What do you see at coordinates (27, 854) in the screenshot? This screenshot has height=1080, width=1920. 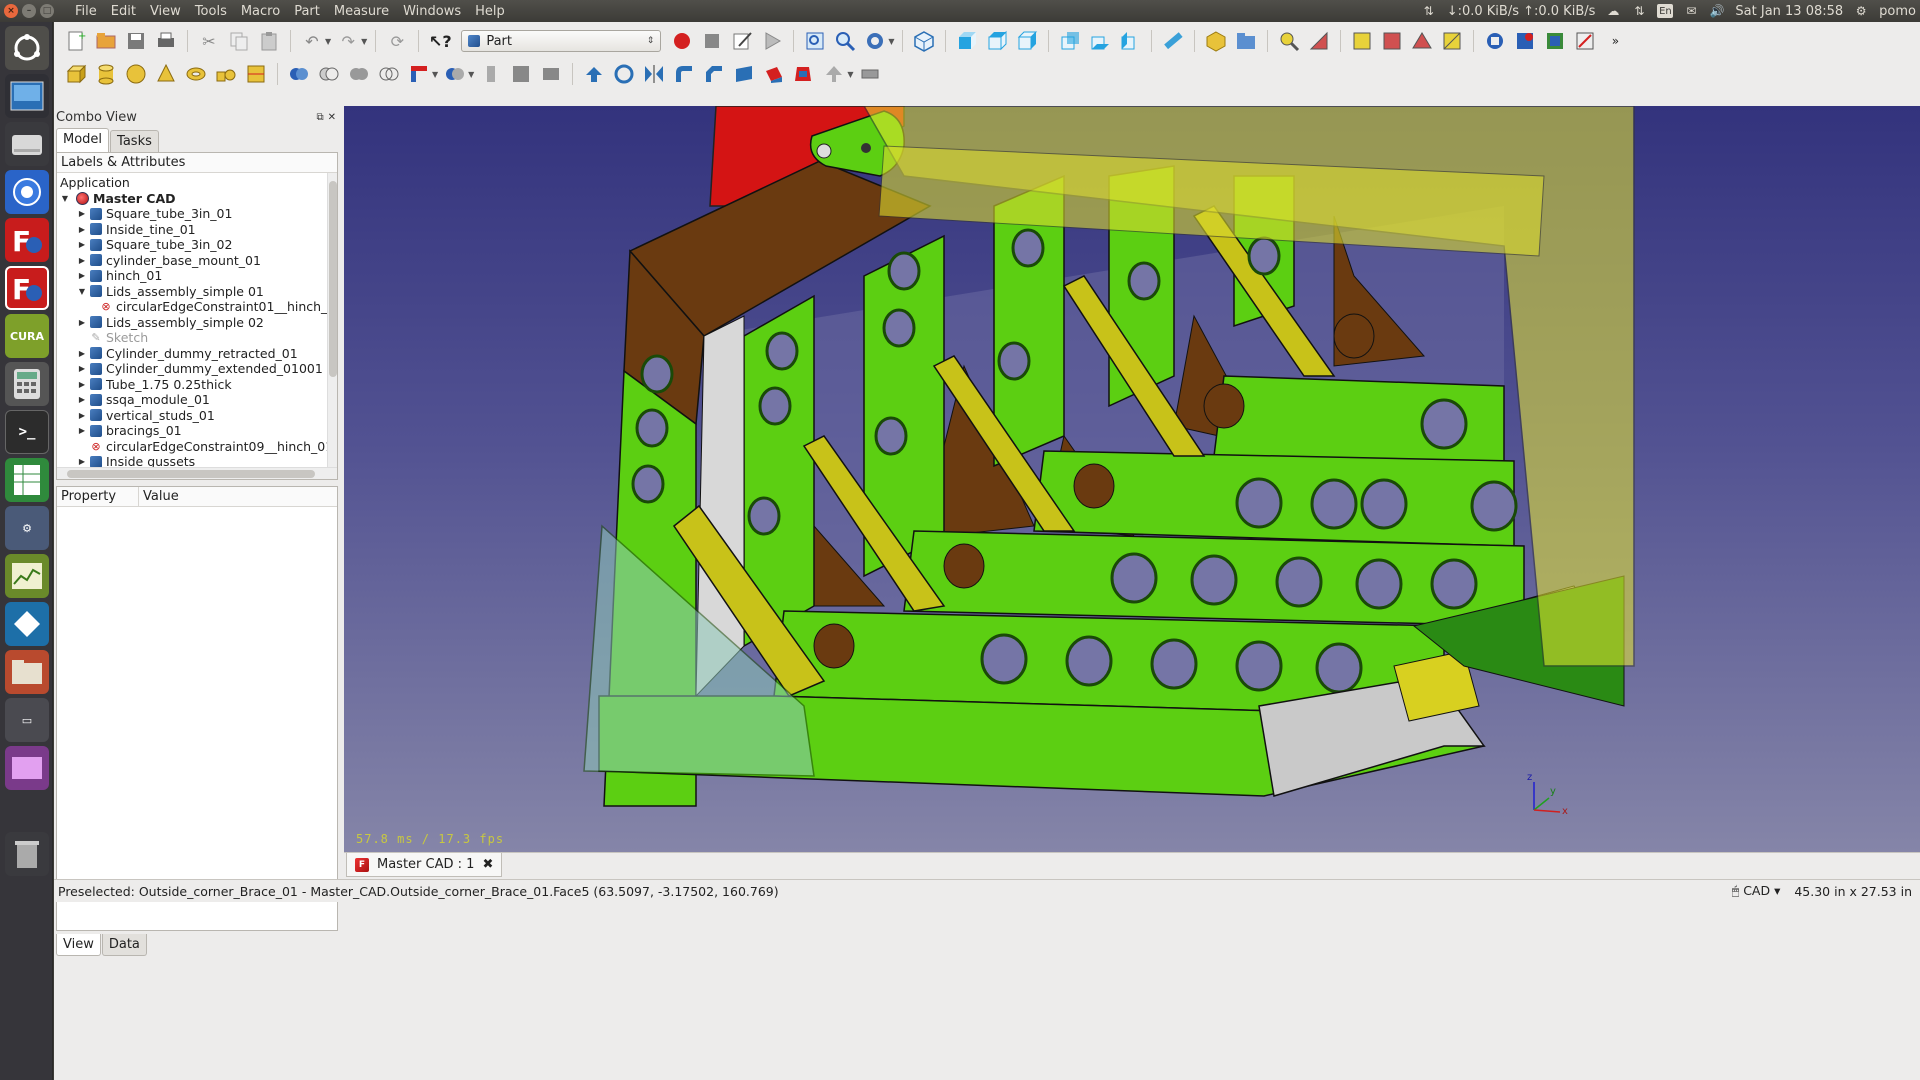 I see `trash-icon` at bounding box center [27, 854].